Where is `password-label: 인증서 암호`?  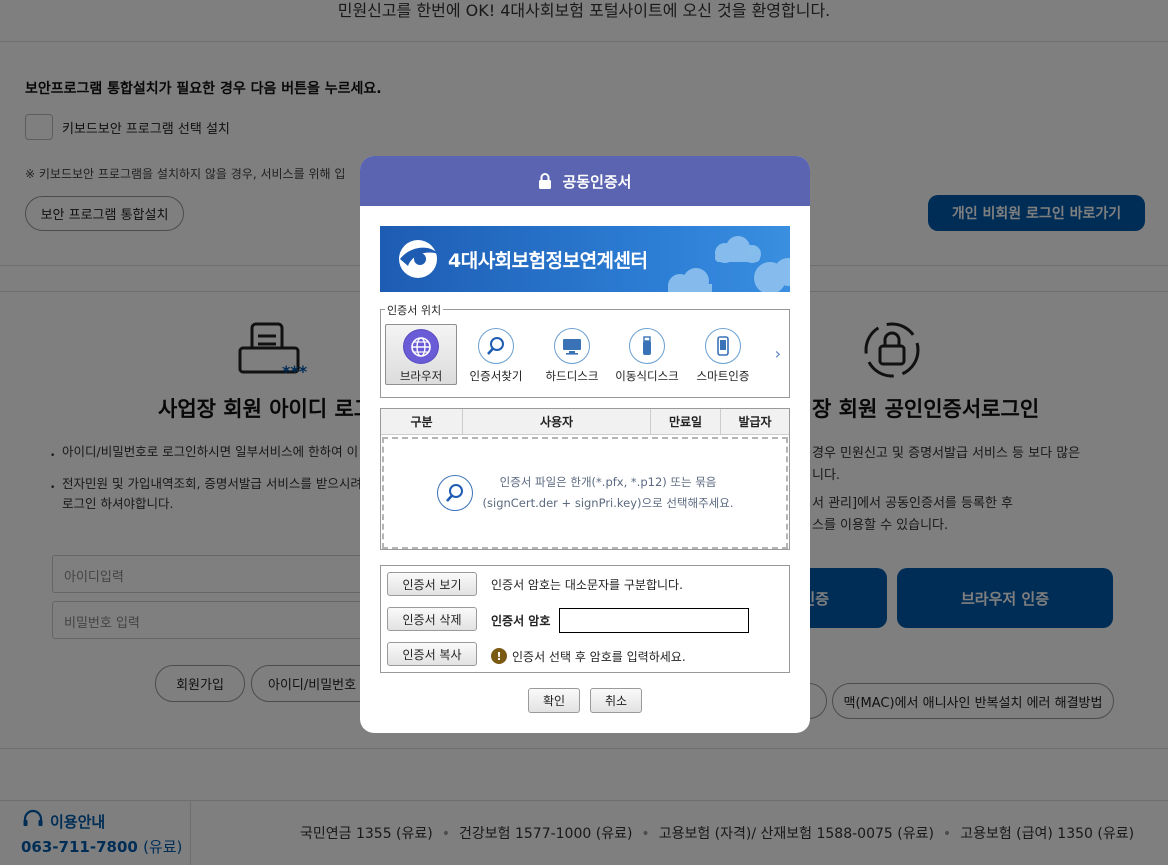 password-label: 인증서 암호 is located at coordinates (521, 621).